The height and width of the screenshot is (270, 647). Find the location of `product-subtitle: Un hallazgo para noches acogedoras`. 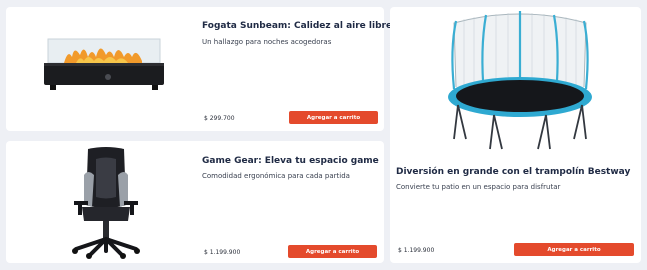

product-subtitle: Un hallazgo para noches acogedoras is located at coordinates (267, 42).